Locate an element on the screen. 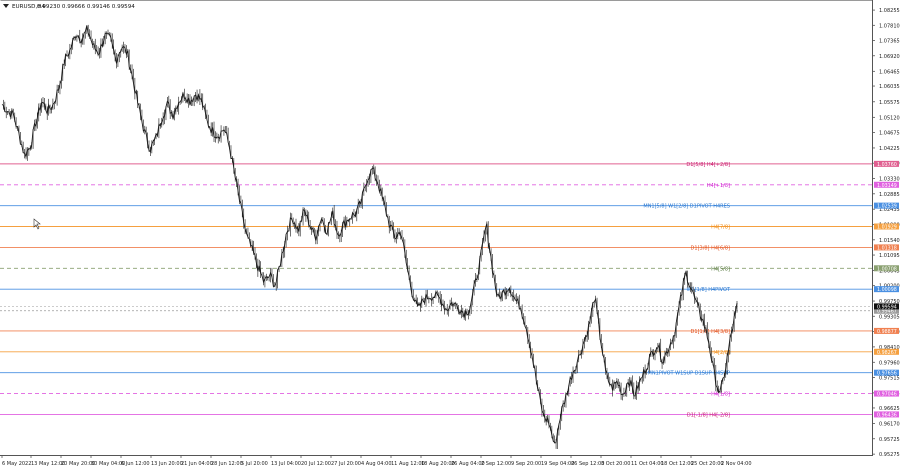 The width and height of the screenshot is (900, 472). level-label: H4[+1/8] is located at coordinates (718, 186).